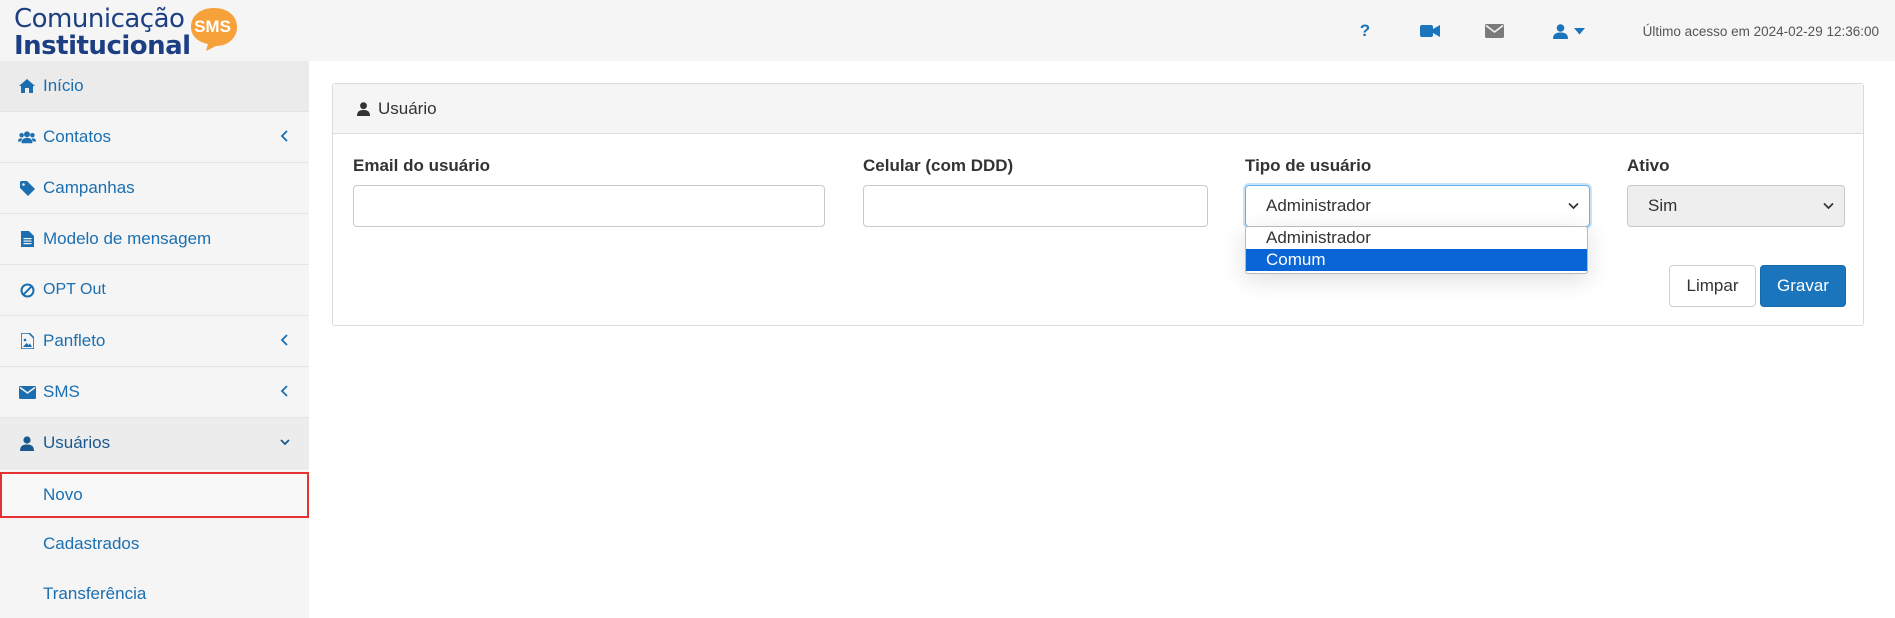 This screenshot has width=1895, height=618. What do you see at coordinates (1736, 206) in the screenshot?
I see `active-select: Sim` at bounding box center [1736, 206].